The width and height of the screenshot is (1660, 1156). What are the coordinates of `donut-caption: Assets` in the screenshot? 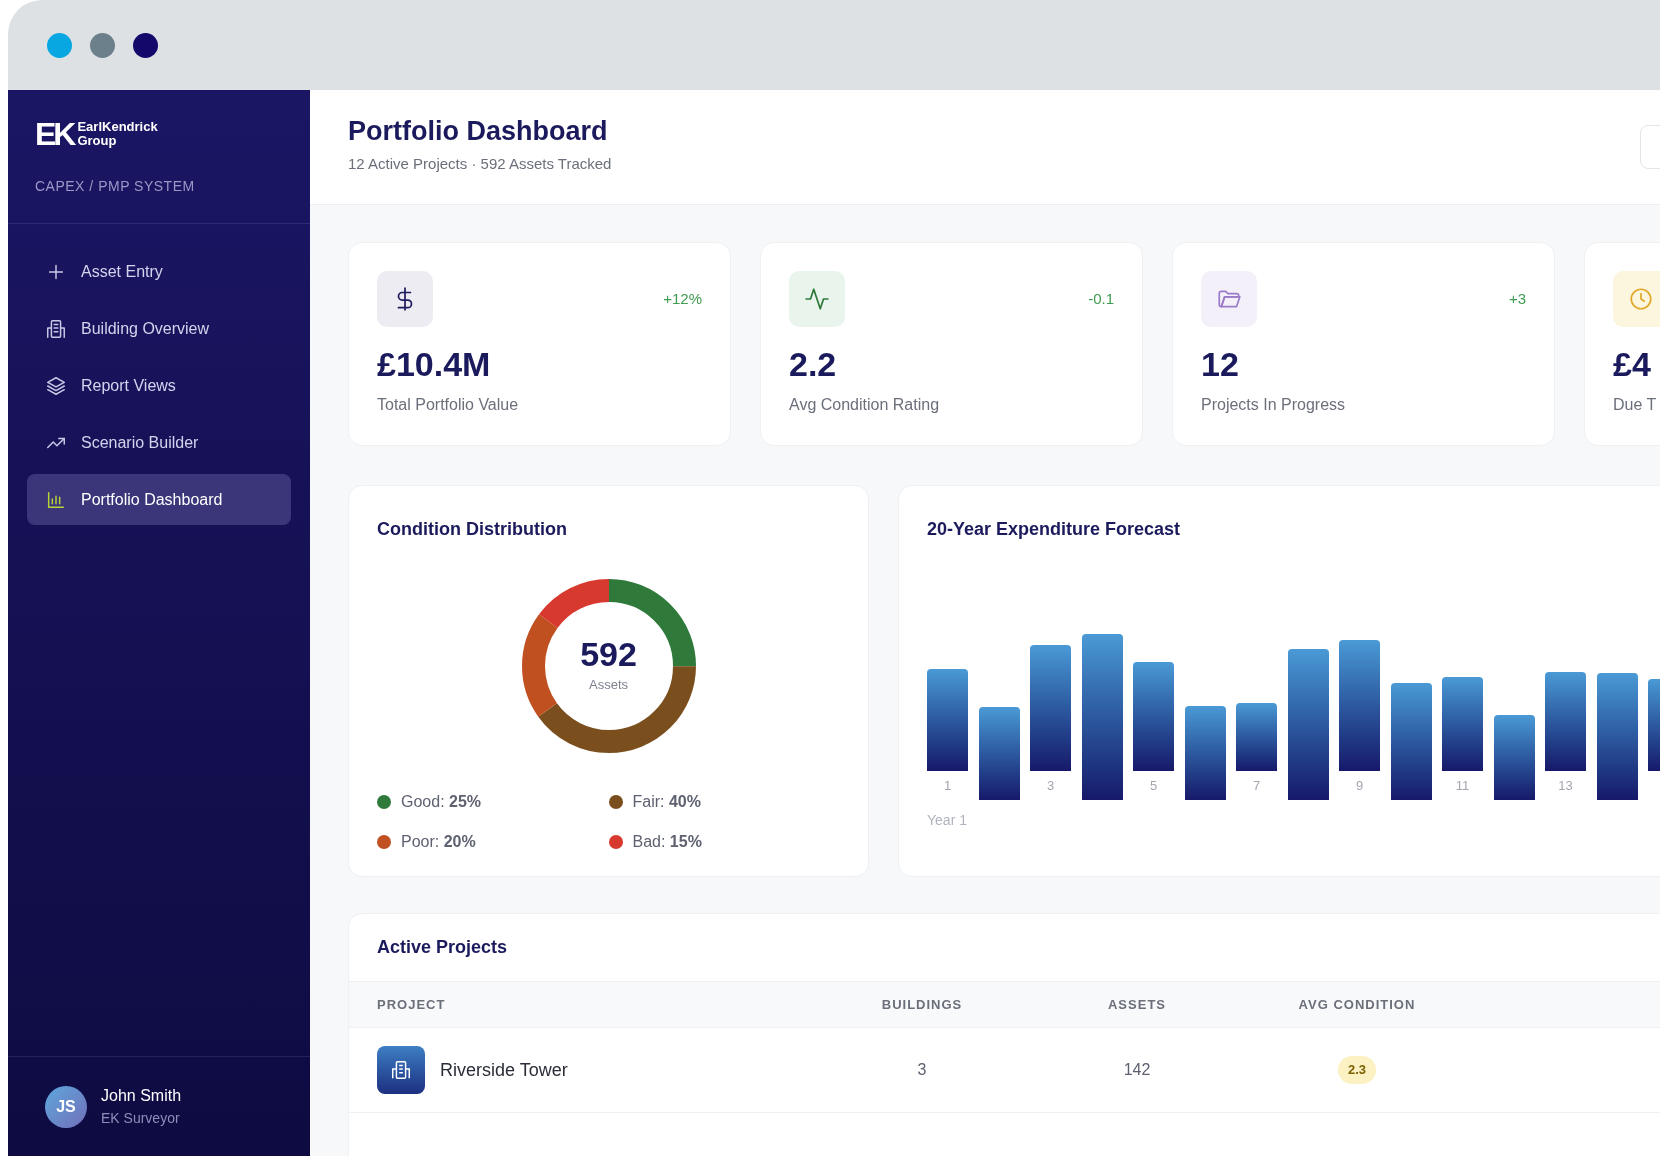 It's located at (608, 685).